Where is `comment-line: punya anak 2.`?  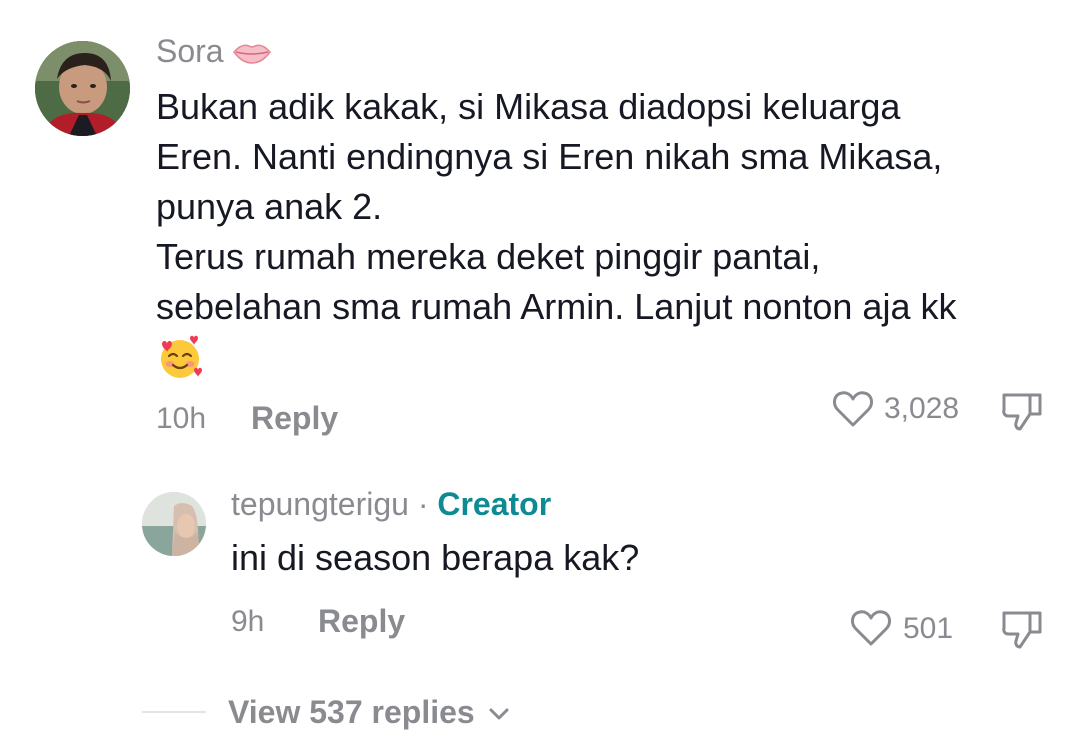
comment-line: punya anak 2. is located at coordinates (269, 206).